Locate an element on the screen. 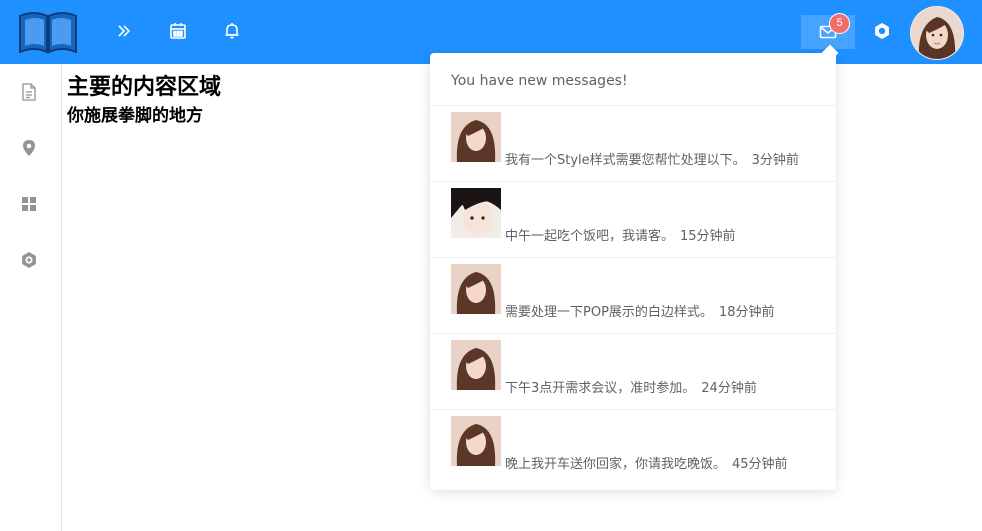  message-text: 下午3点开需求会议，准时参加。 24分钟前 is located at coordinates (631, 386).